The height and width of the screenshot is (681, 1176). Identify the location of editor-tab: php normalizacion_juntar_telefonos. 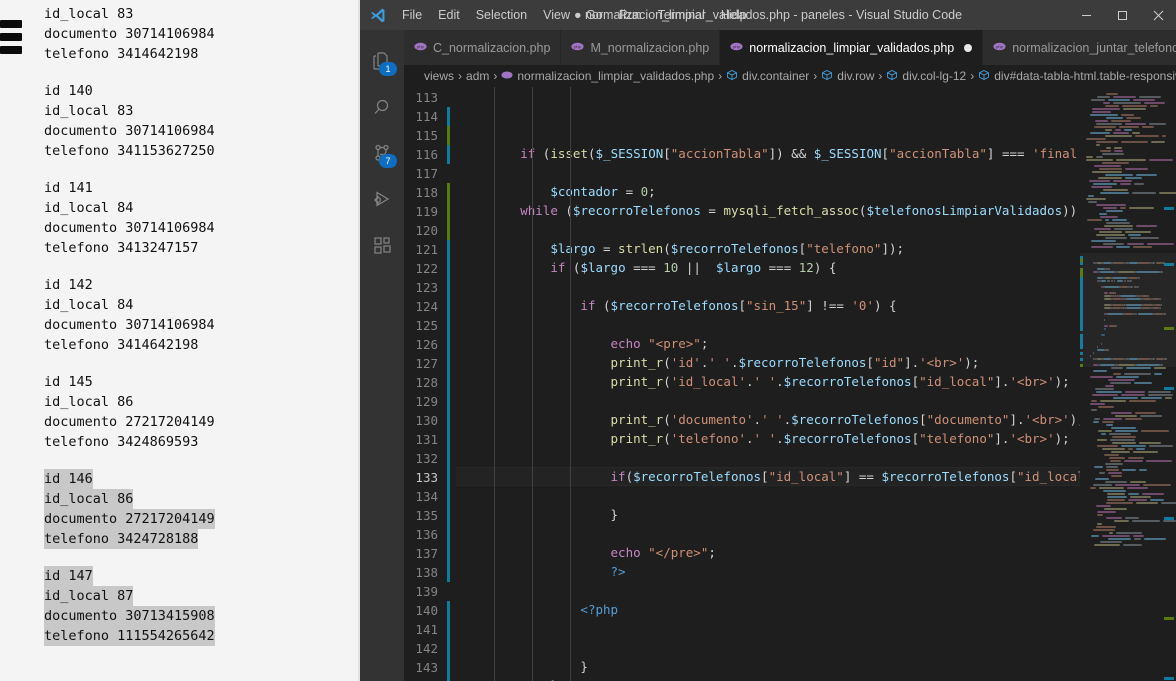
(1079, 47).